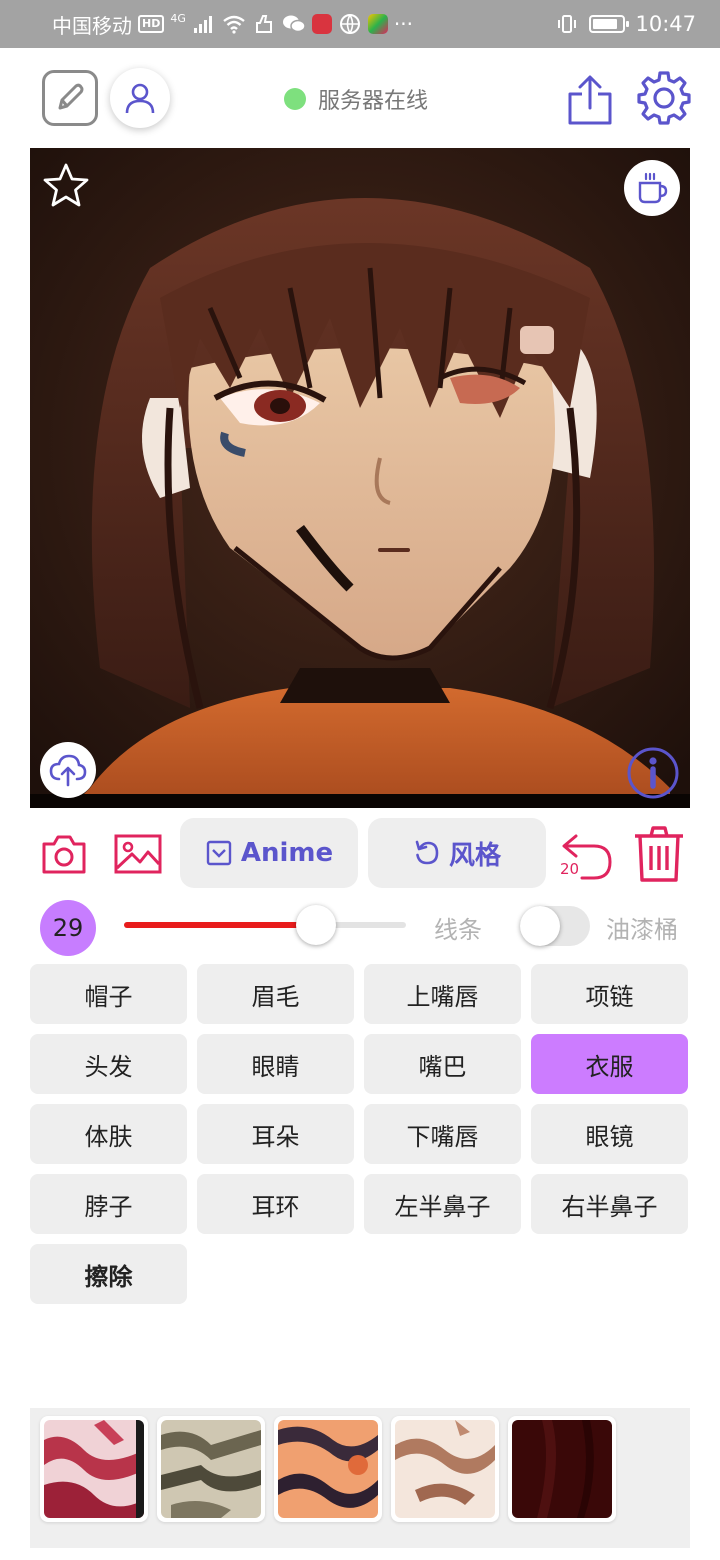 The height and width of the screenshot is (1560, 720). I want to click on undo-count: 20, so click(570, 869).